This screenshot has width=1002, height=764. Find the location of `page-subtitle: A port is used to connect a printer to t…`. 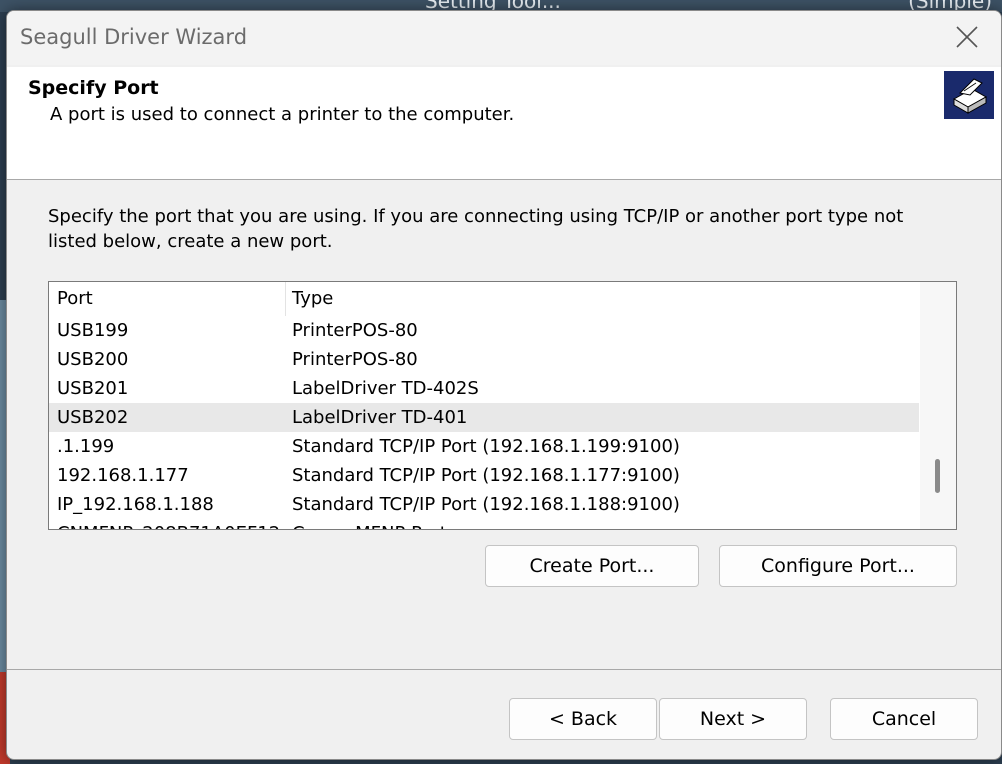

page-subtitle: A port is used to connect a printer to t… is located at coordinates (282, 114).